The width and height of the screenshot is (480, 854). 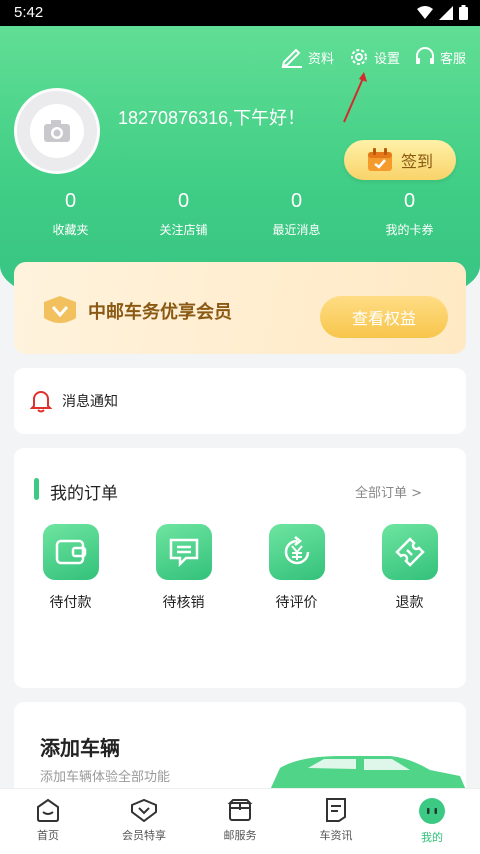 I want to click on headset-icon, so click(x=424, y=55).